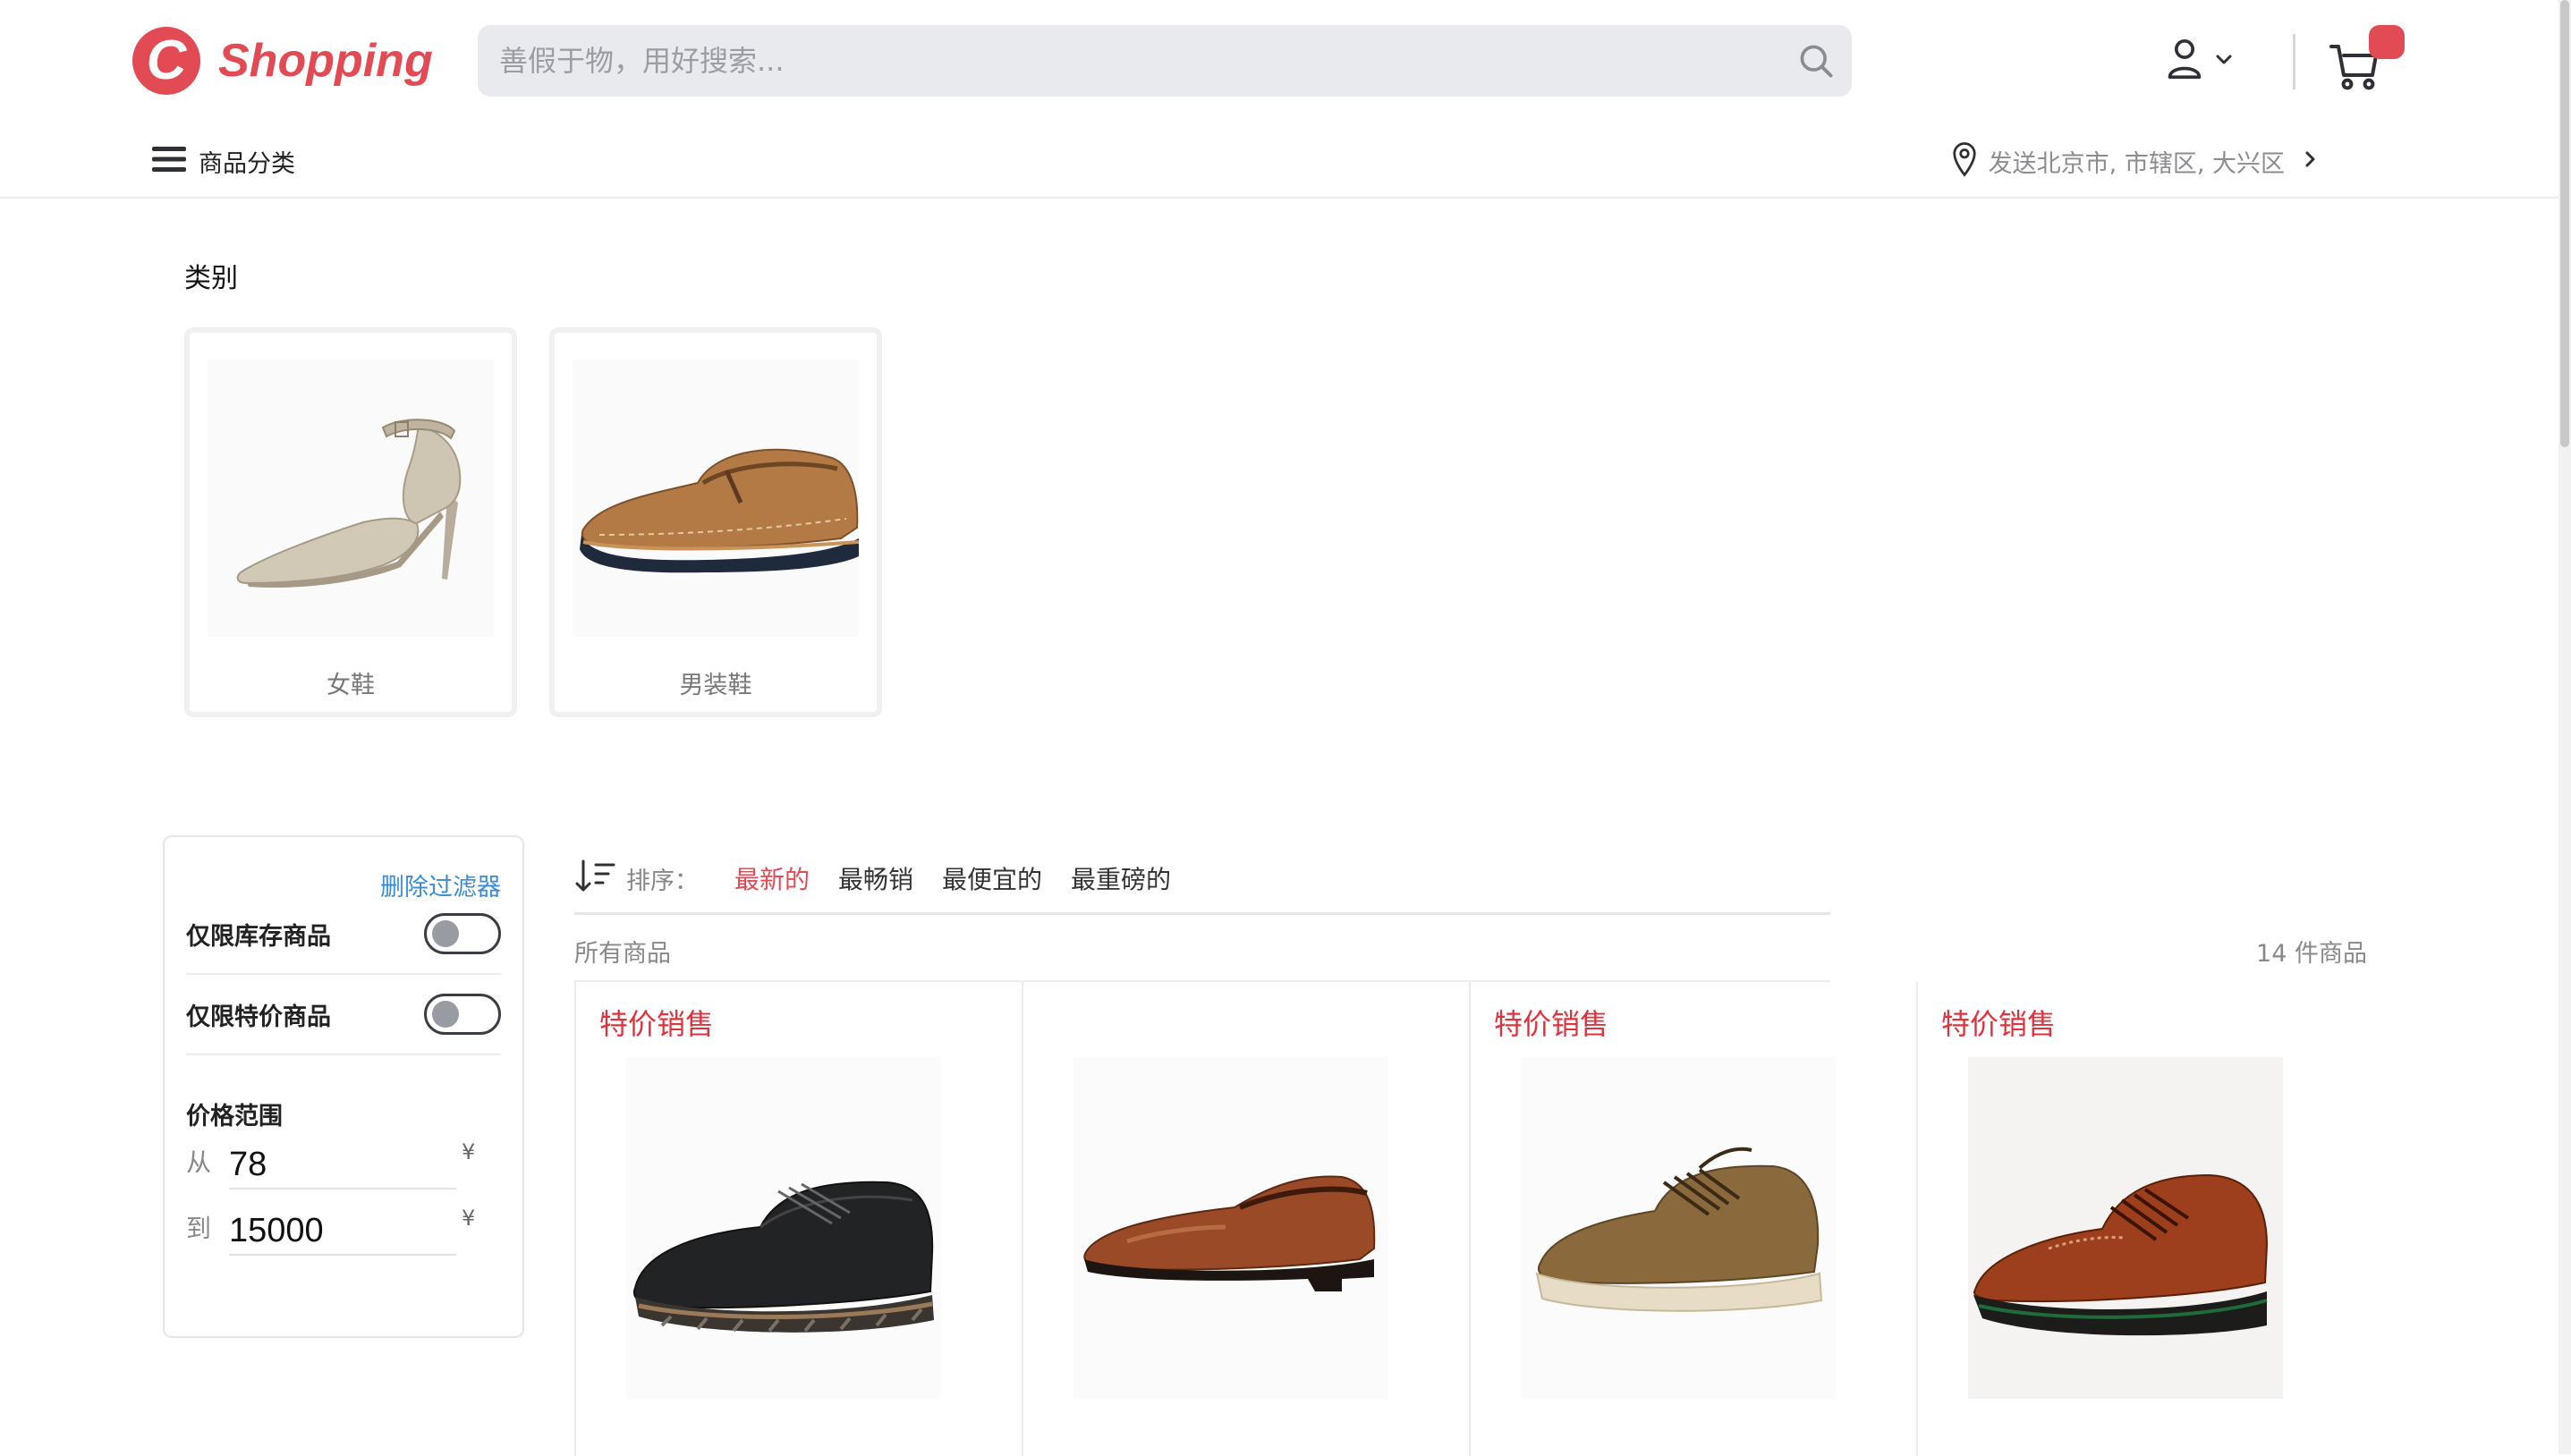 The width and height of the screenshot is (2571, 1456). What do you see at coordinates (992, 878) in the screenshot?
I see `sort-option-cheapest: 最便宜的` at bounding box center [992, 878].